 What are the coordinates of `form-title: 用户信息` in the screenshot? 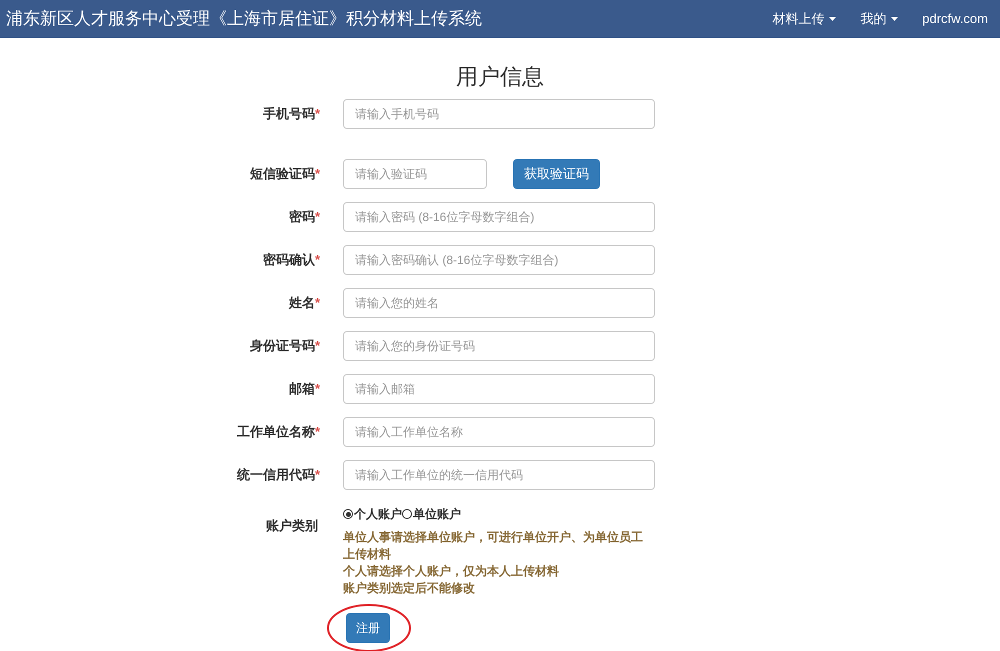 It's located at (500, 77).